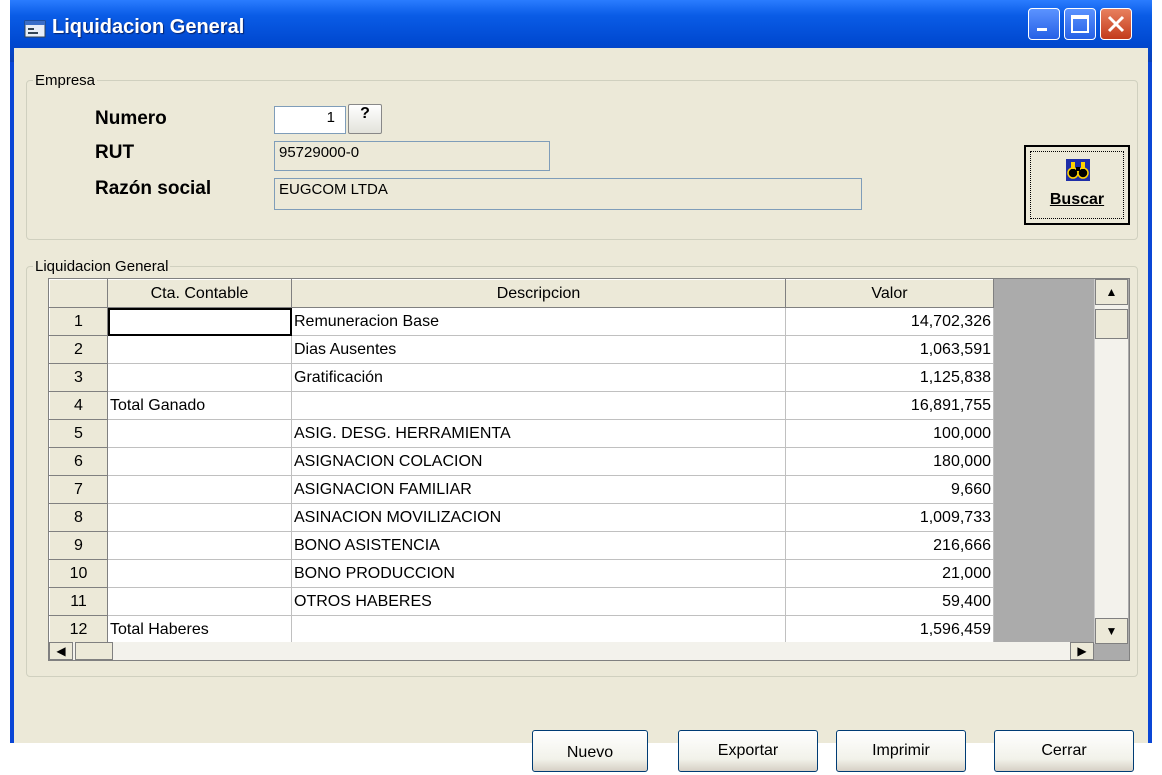 The width and height of the screenshot is (1162, 775). Describe the element at coordinates (78, 629) in the screenshot. I see `row-header: 12` at that location.